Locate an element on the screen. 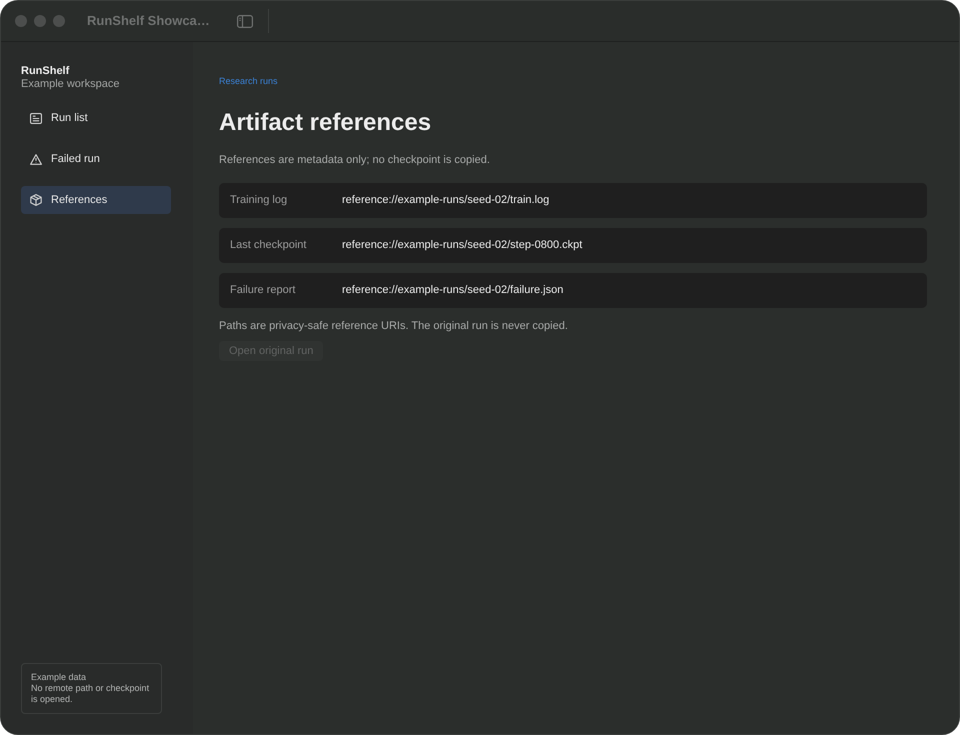 This screenshot has width=960, height=735. list-icon is located at coordinates (36, 118).